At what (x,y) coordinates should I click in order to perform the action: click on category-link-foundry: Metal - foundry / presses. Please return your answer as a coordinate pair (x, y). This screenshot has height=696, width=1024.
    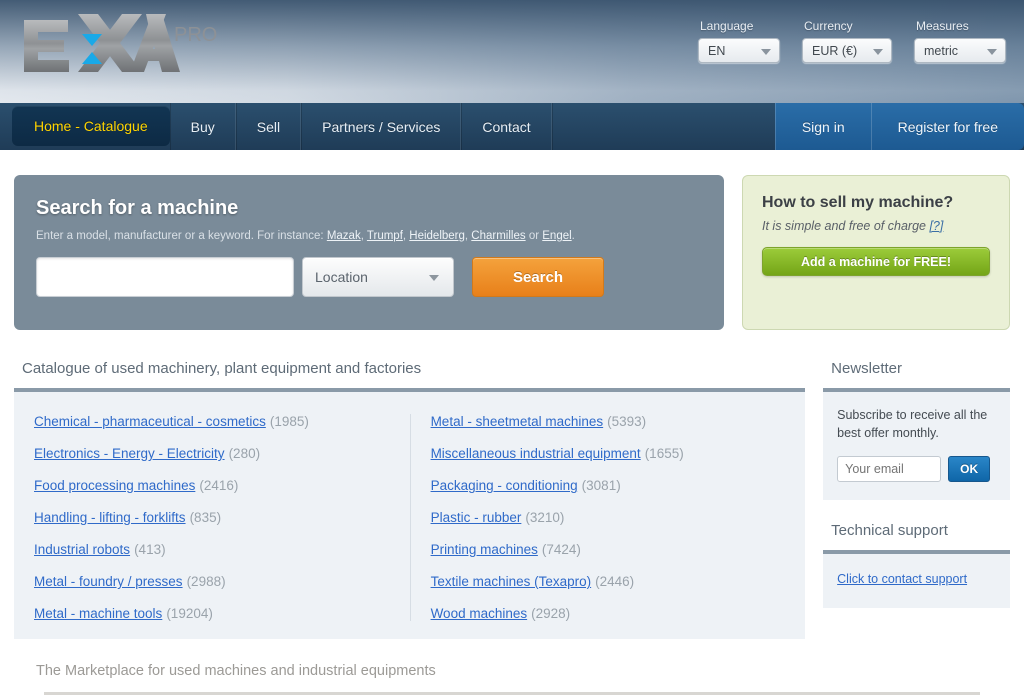
    Looking at the image, I should click on (108, 581).